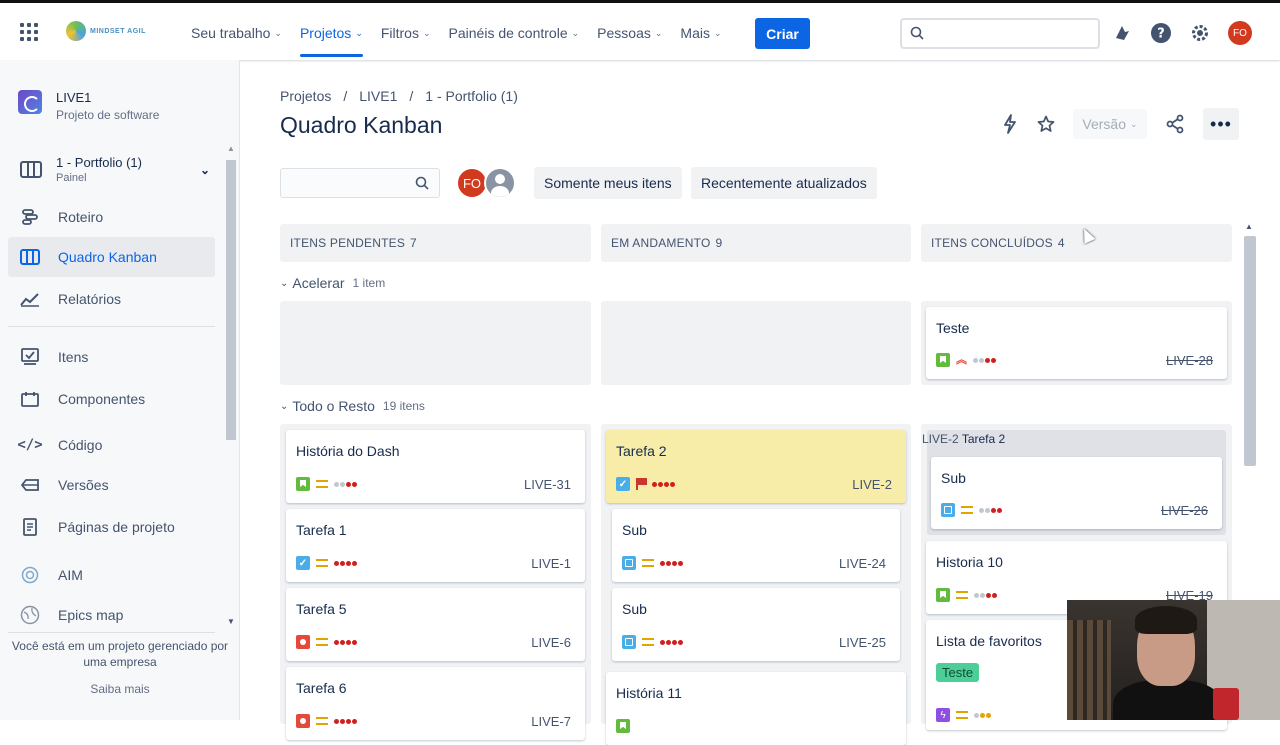  What do you see at coordinates (551, 563) in the screenshot?
I see `card-key: LIVE-1` at bounding box center [551, 563].